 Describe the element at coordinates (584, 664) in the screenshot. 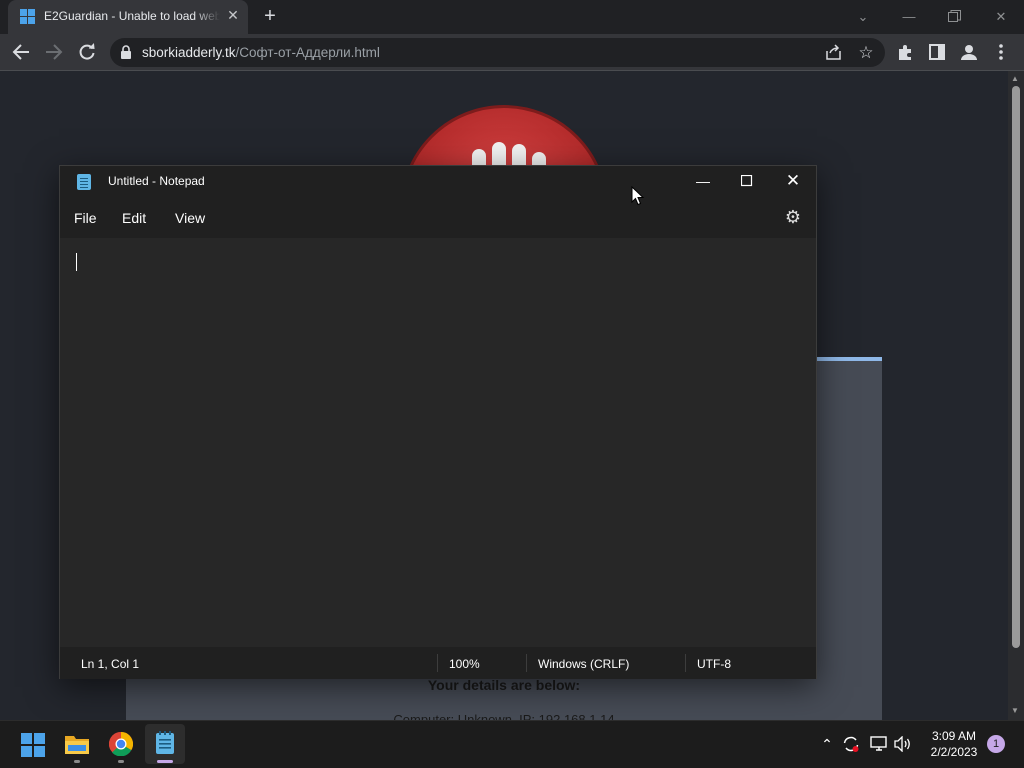

I see `status-line-endings: Windows (CRLF)` at that location.